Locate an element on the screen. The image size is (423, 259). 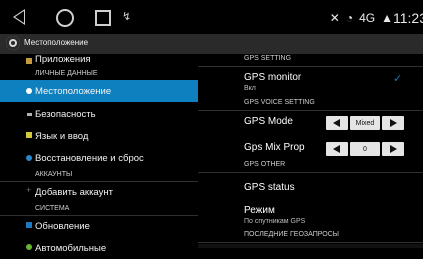
language-icon is located at coordinates (29, 135).